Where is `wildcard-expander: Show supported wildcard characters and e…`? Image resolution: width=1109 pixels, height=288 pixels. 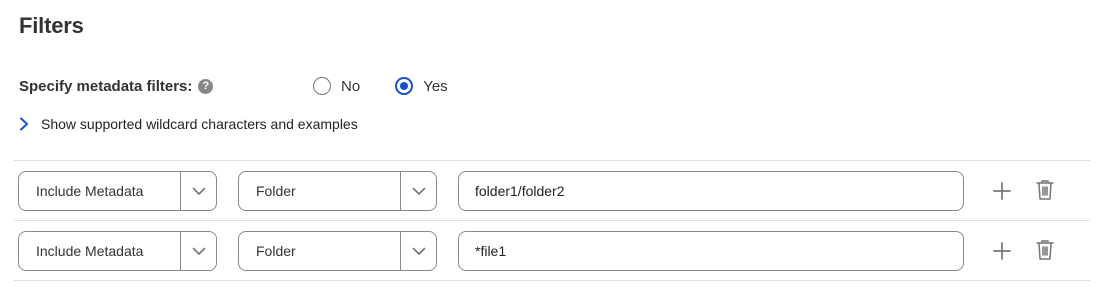
wildcard-expander: Show supported wildcard characters and e… is located at coordinates (187, 124).